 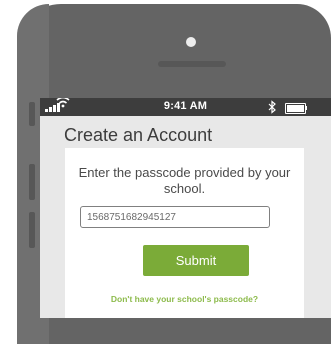 I want to click on passcode-input, so click(x=175, y=217).